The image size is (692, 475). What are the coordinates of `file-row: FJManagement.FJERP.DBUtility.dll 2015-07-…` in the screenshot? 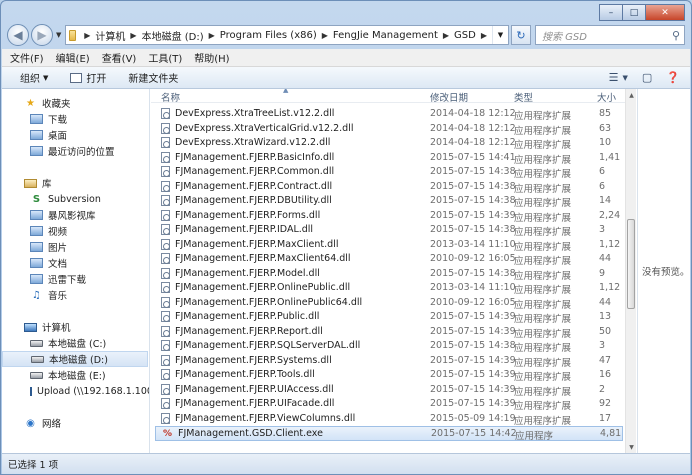 It's located at (389, 201).